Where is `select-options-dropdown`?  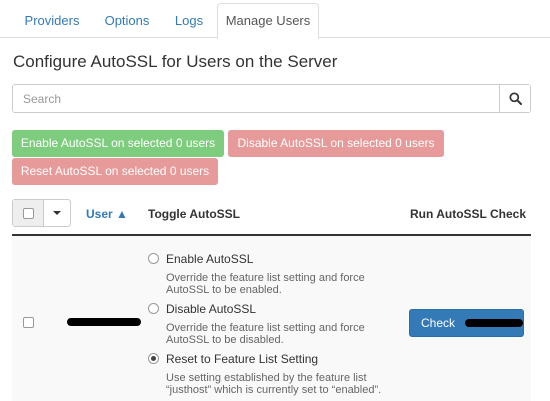
select-options-dropdown is located at coordinates (57, 213).